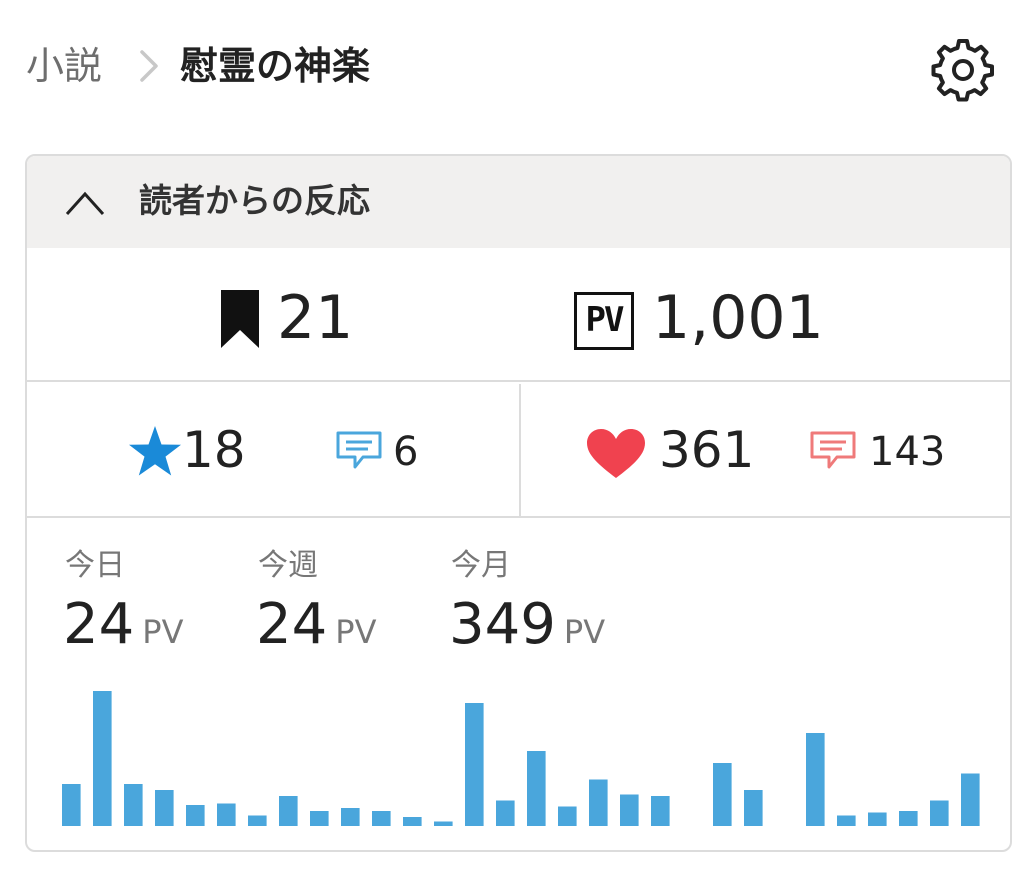 The width and height of the screenshot is (1035, 871). Describe the element at coordinates (240, 319) in the screenshot. I see `bookmark-icon` at that location.